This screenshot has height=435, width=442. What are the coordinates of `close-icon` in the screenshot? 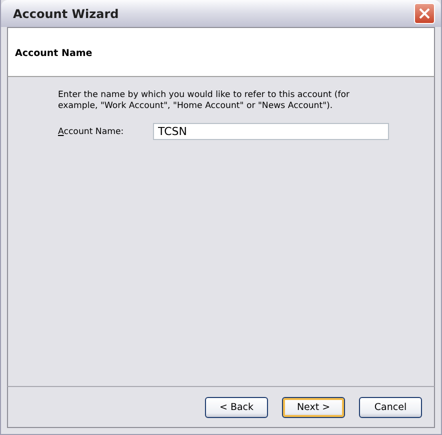 It's located at (424, 13).